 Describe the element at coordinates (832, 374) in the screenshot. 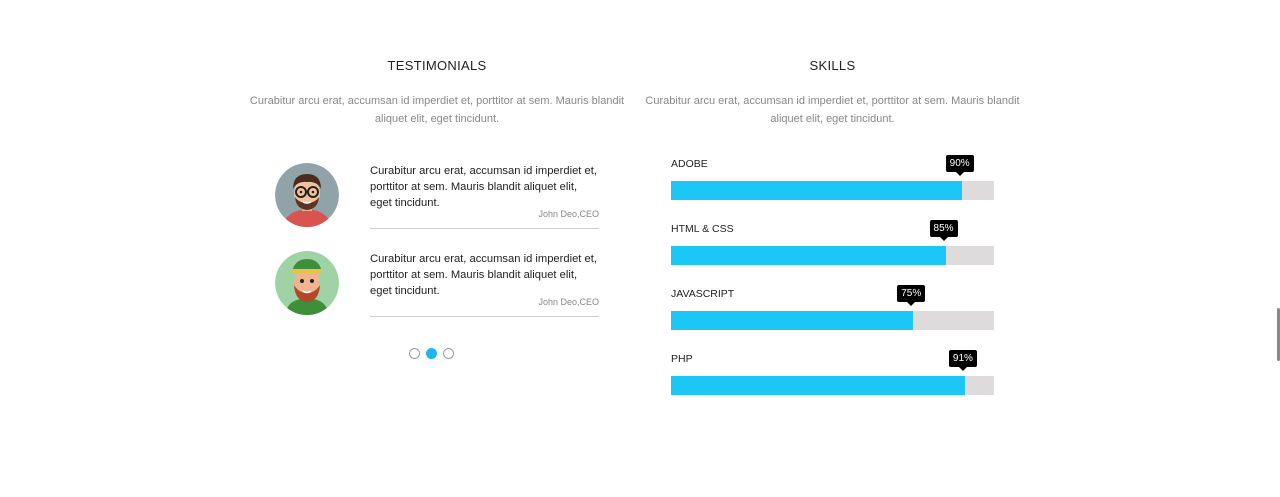

I see `skill-bar-php: PHP 91%` at that location.